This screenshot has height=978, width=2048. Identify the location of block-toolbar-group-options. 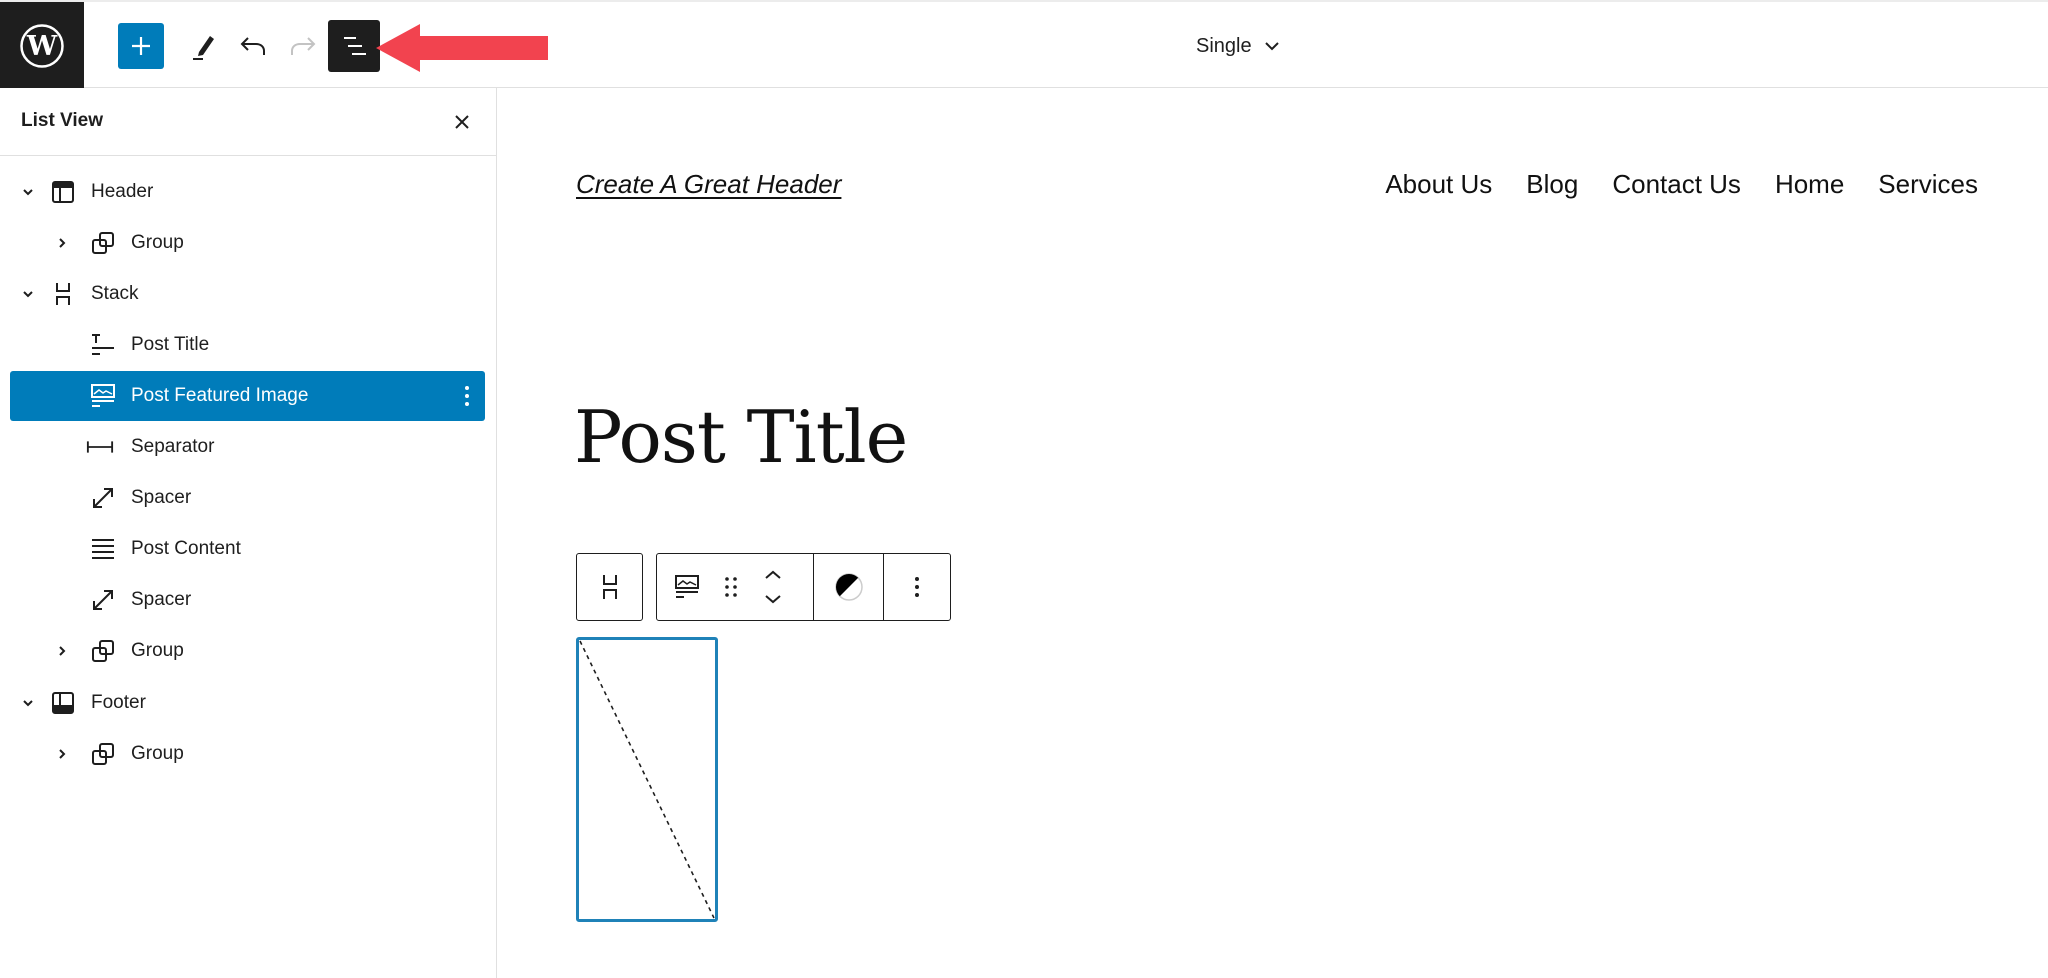
(916, 587).